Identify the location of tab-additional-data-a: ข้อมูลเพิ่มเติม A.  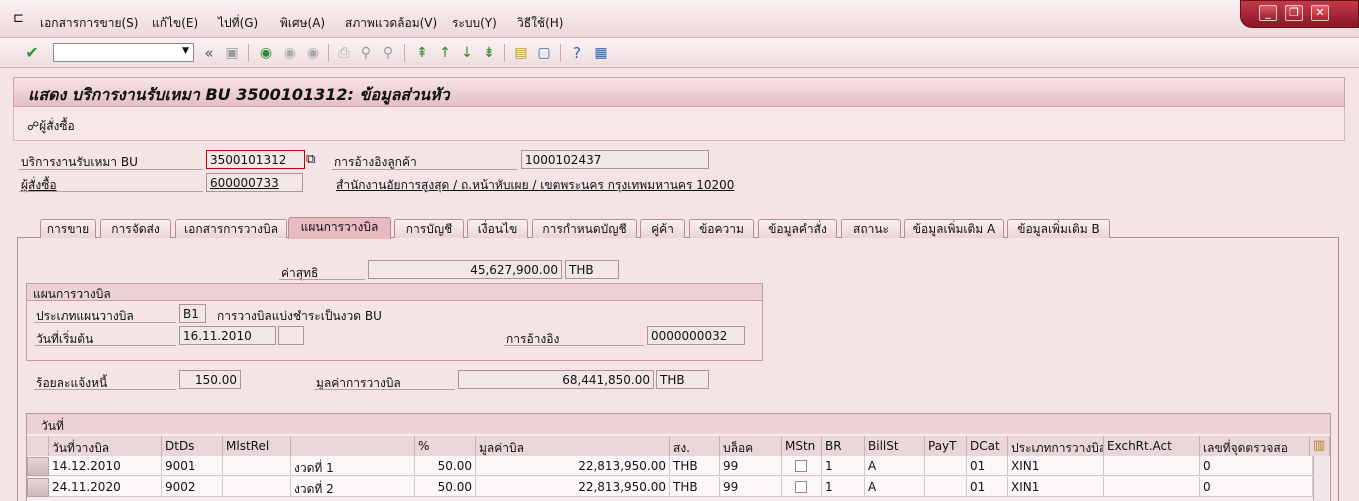
(954, 228).